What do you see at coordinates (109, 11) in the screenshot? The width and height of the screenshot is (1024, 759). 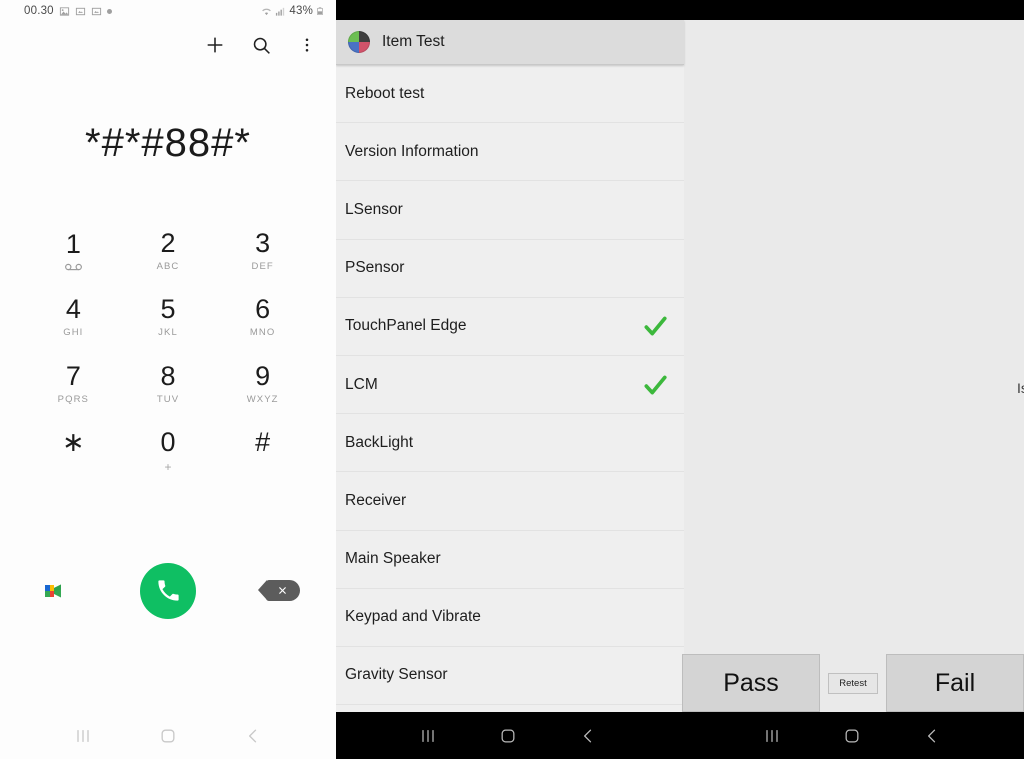 I see `dot-icon` at bounding box center [109, 11].